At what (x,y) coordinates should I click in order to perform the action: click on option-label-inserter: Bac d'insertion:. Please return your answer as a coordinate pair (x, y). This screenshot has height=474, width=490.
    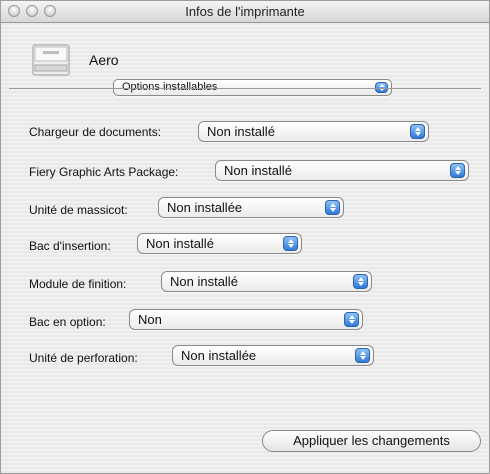
    Looking at the image, I should click on (70, 246).